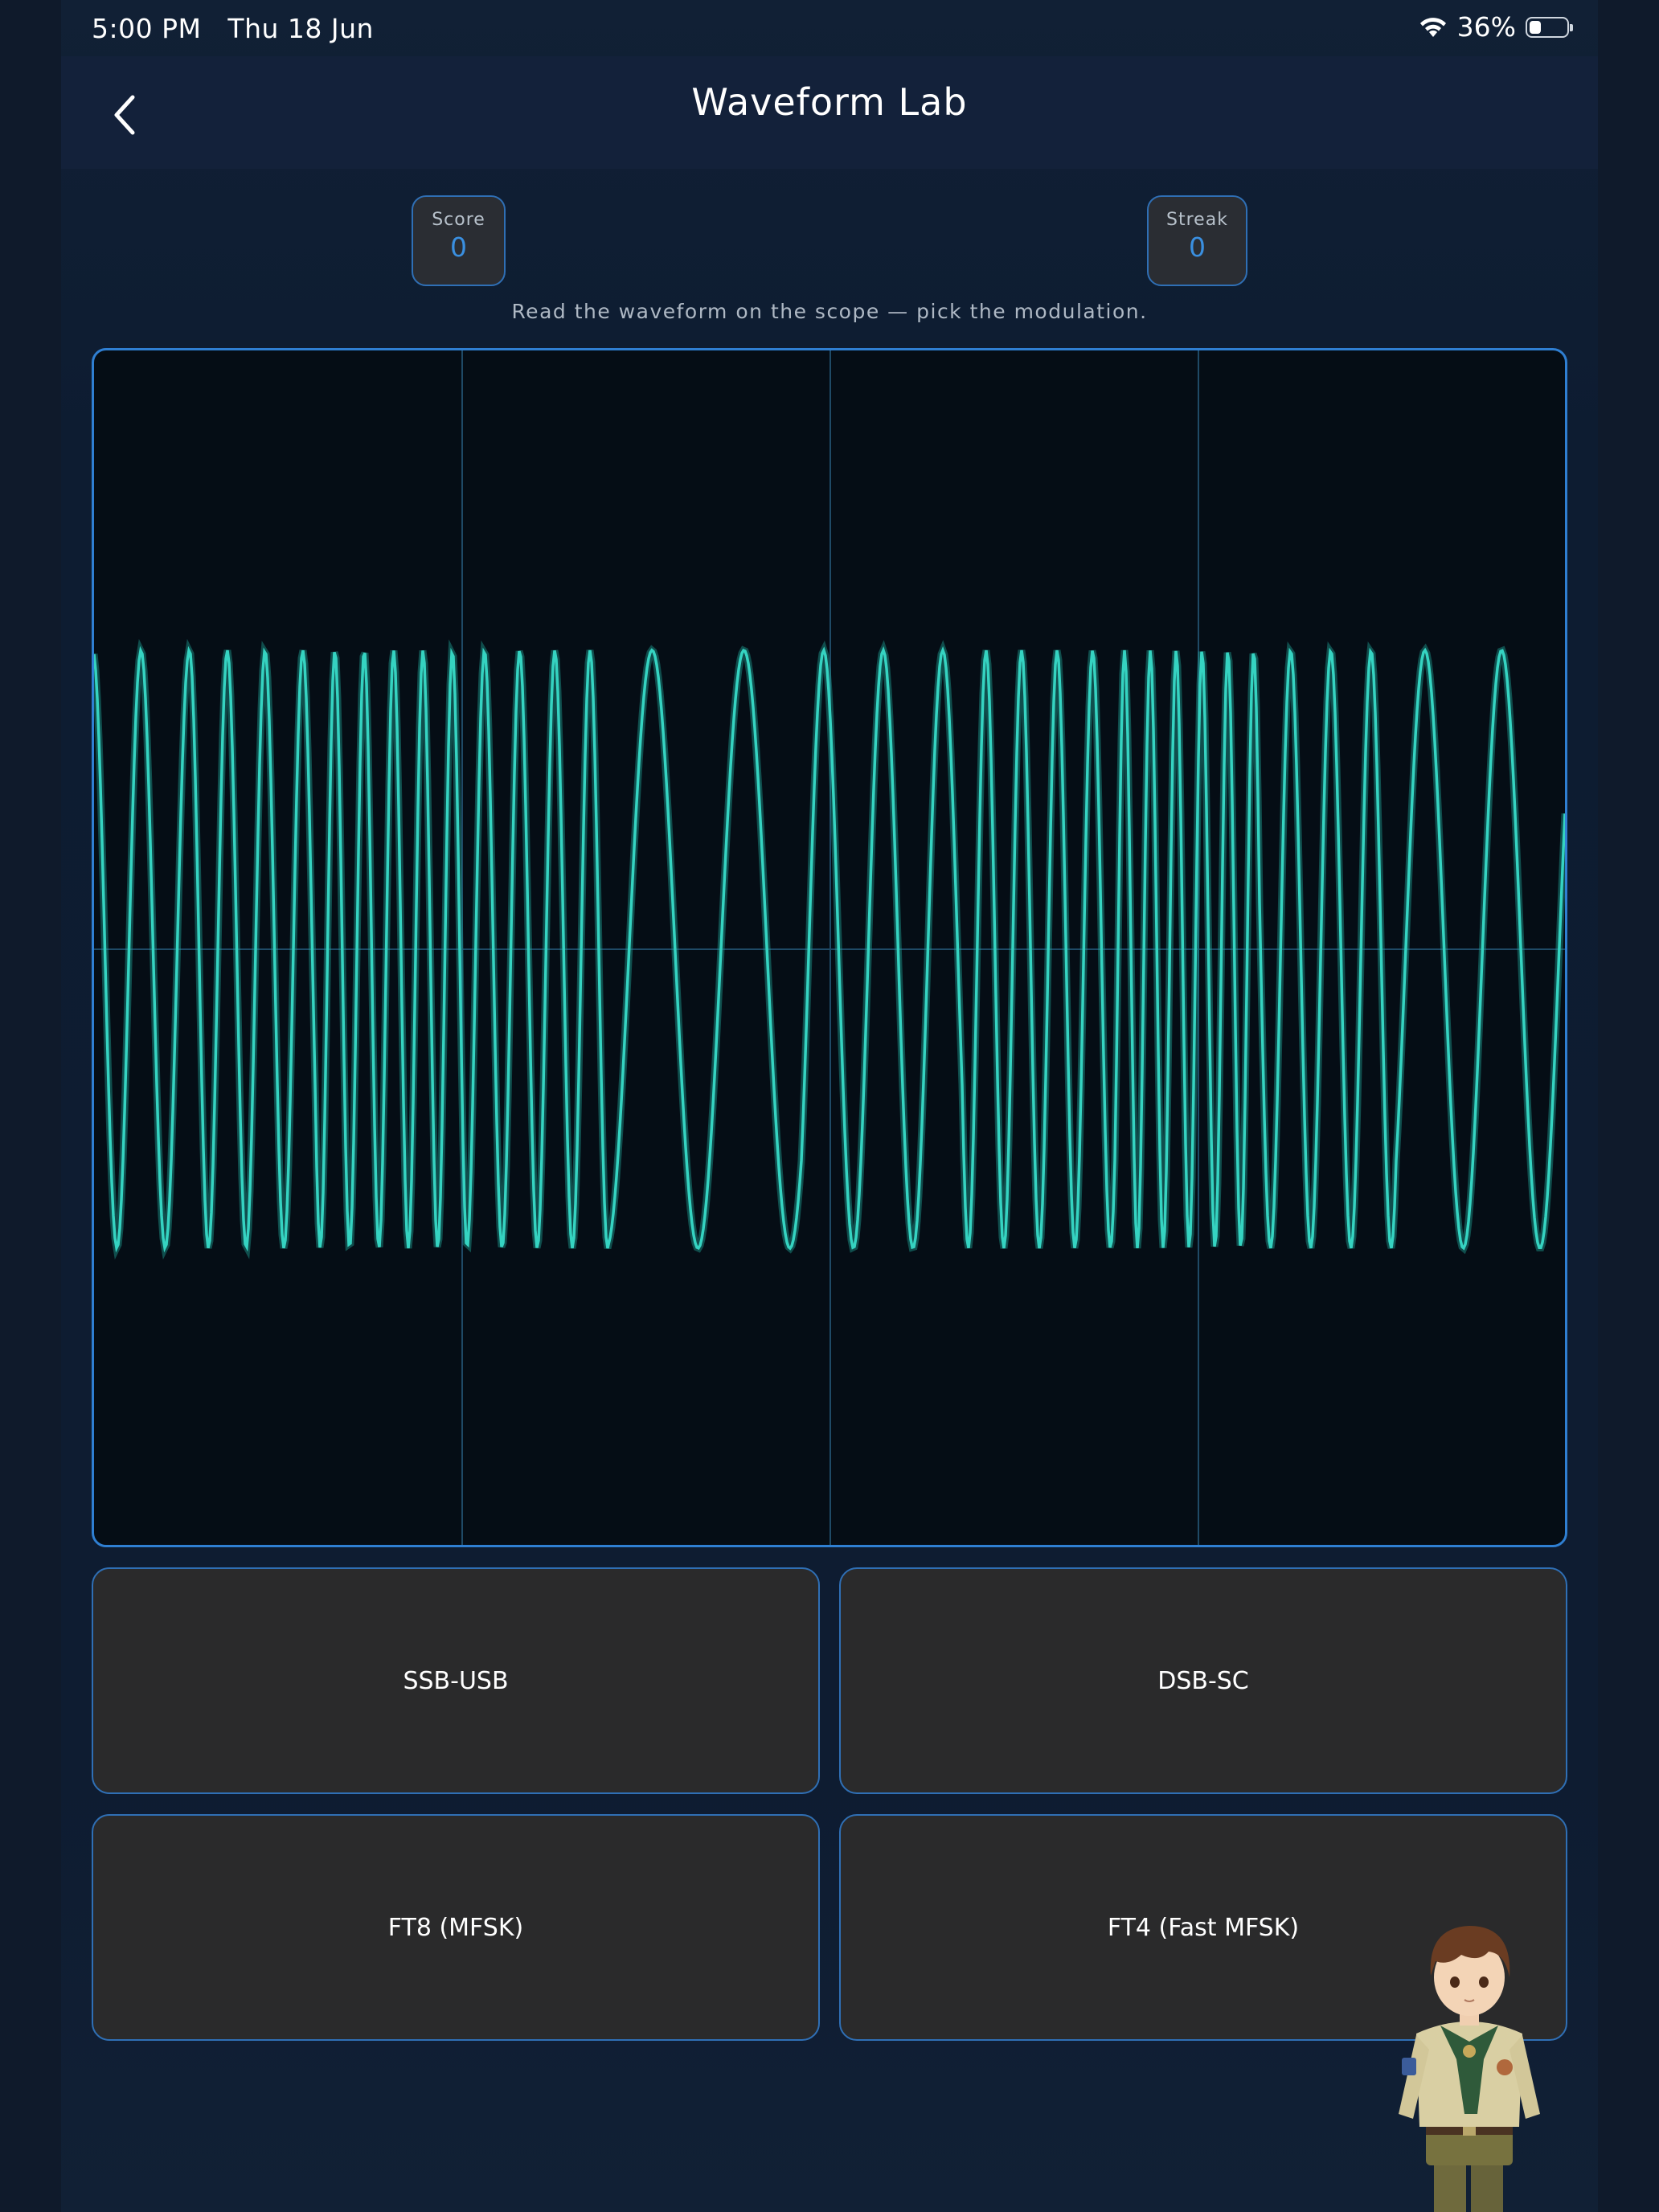  What do you see at coordinates (458, 247) in the screenshot?
I see `score-value: 0` at bounding box center [458, 247].